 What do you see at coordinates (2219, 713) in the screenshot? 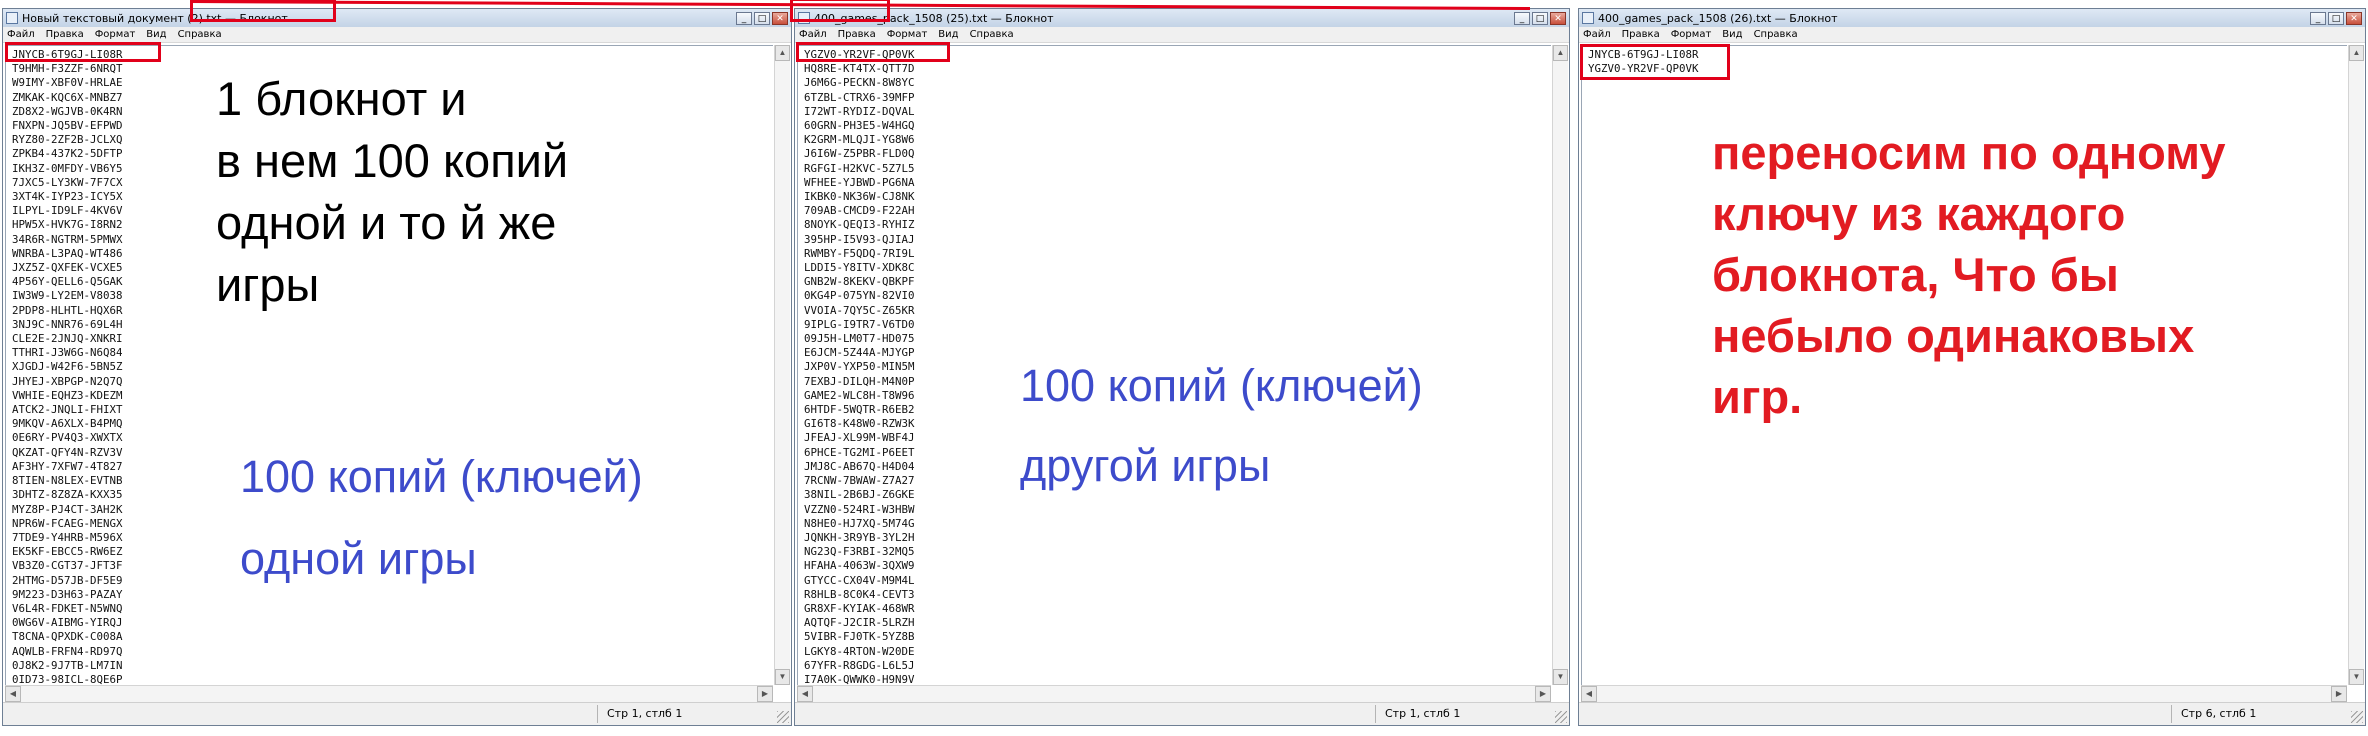
I see `cursor-position: Стр 6, стлб 1` at bounding box center [2219, 713].